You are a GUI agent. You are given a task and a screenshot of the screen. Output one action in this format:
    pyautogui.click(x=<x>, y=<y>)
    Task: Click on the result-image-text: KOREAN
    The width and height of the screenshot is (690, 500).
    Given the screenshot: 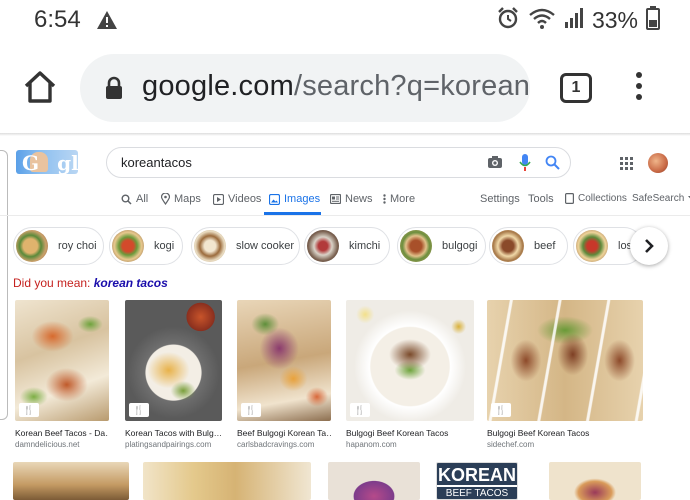 What is the action you would take?
    pyautogui.click(x=477, y=474)
    